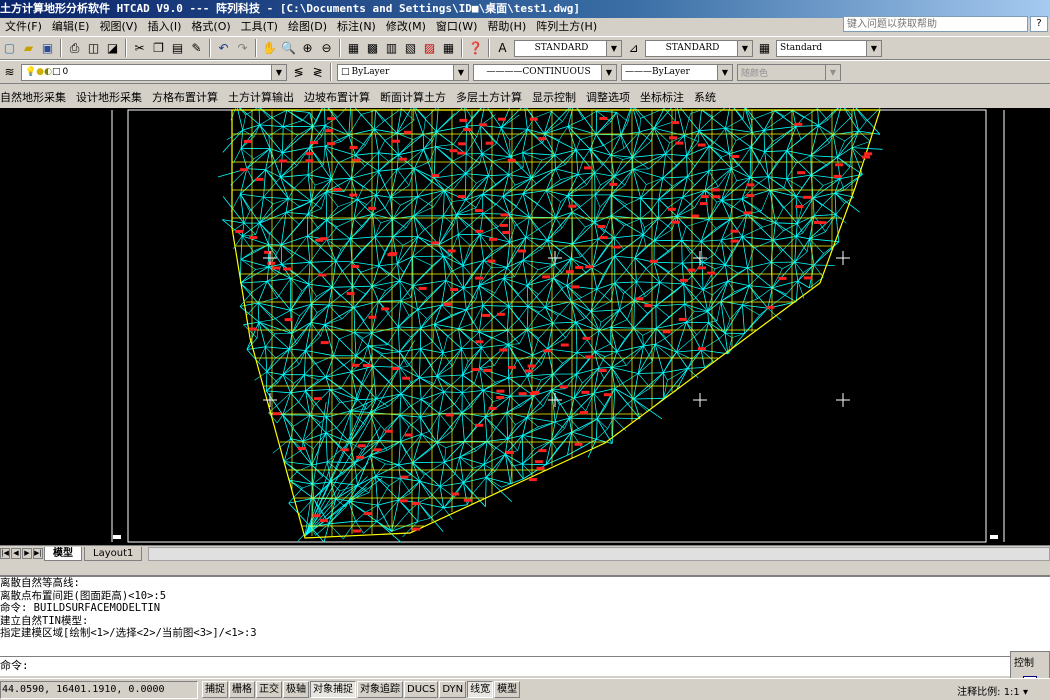 The height and width of the screenshot is (700, 1050). I want to click on cmd-natural-terrain: 自然地形采集, so click(37, 97).